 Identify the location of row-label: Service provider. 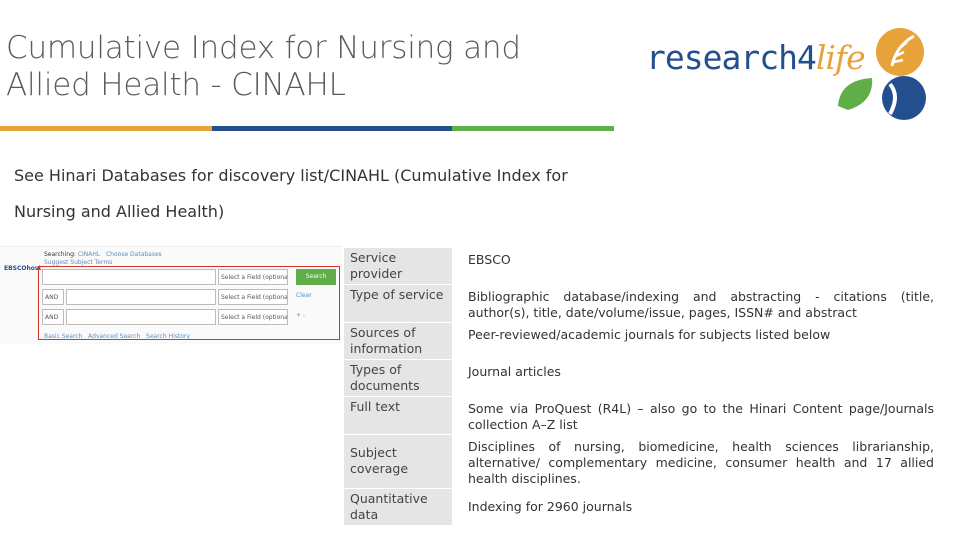
(398, 266).